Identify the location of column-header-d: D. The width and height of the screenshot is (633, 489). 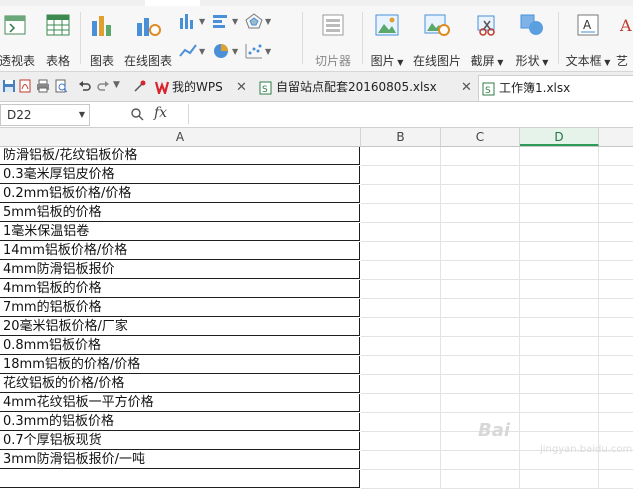
(559, 137).